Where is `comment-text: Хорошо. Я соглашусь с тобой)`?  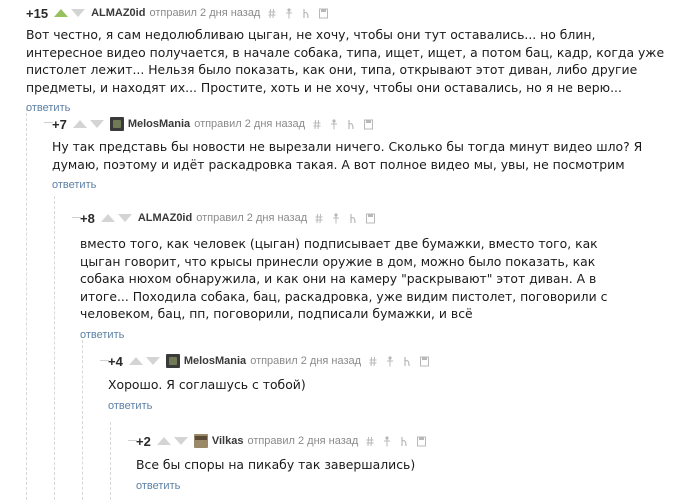
comment-text: Хорошо. Я соглашусь с тобой) is located at coordinates (207, 384).